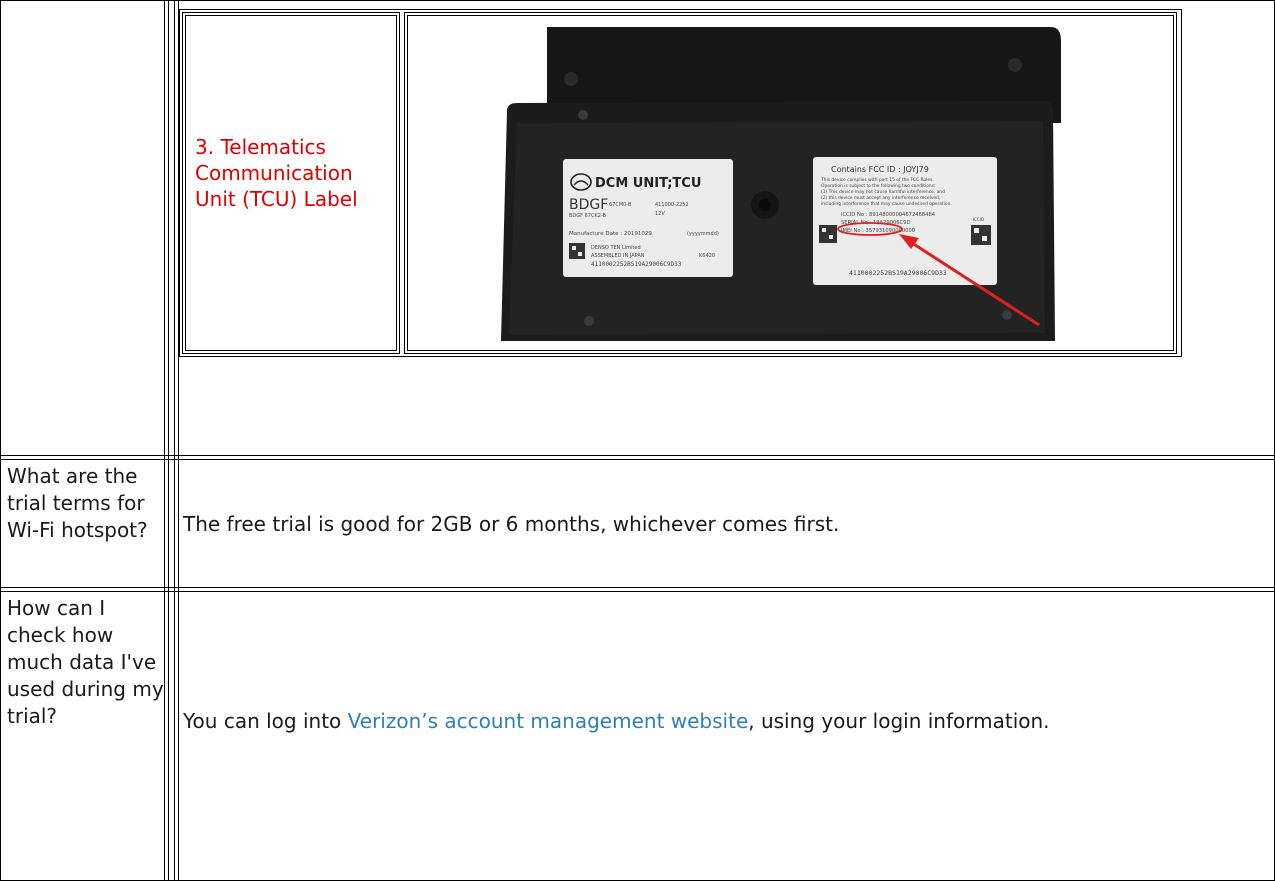 Image resolution: width=1275 pixels, height=881 pixels. I want to click on svg-text: ASSEMBLED IN JAPAN, so click(618, 256).